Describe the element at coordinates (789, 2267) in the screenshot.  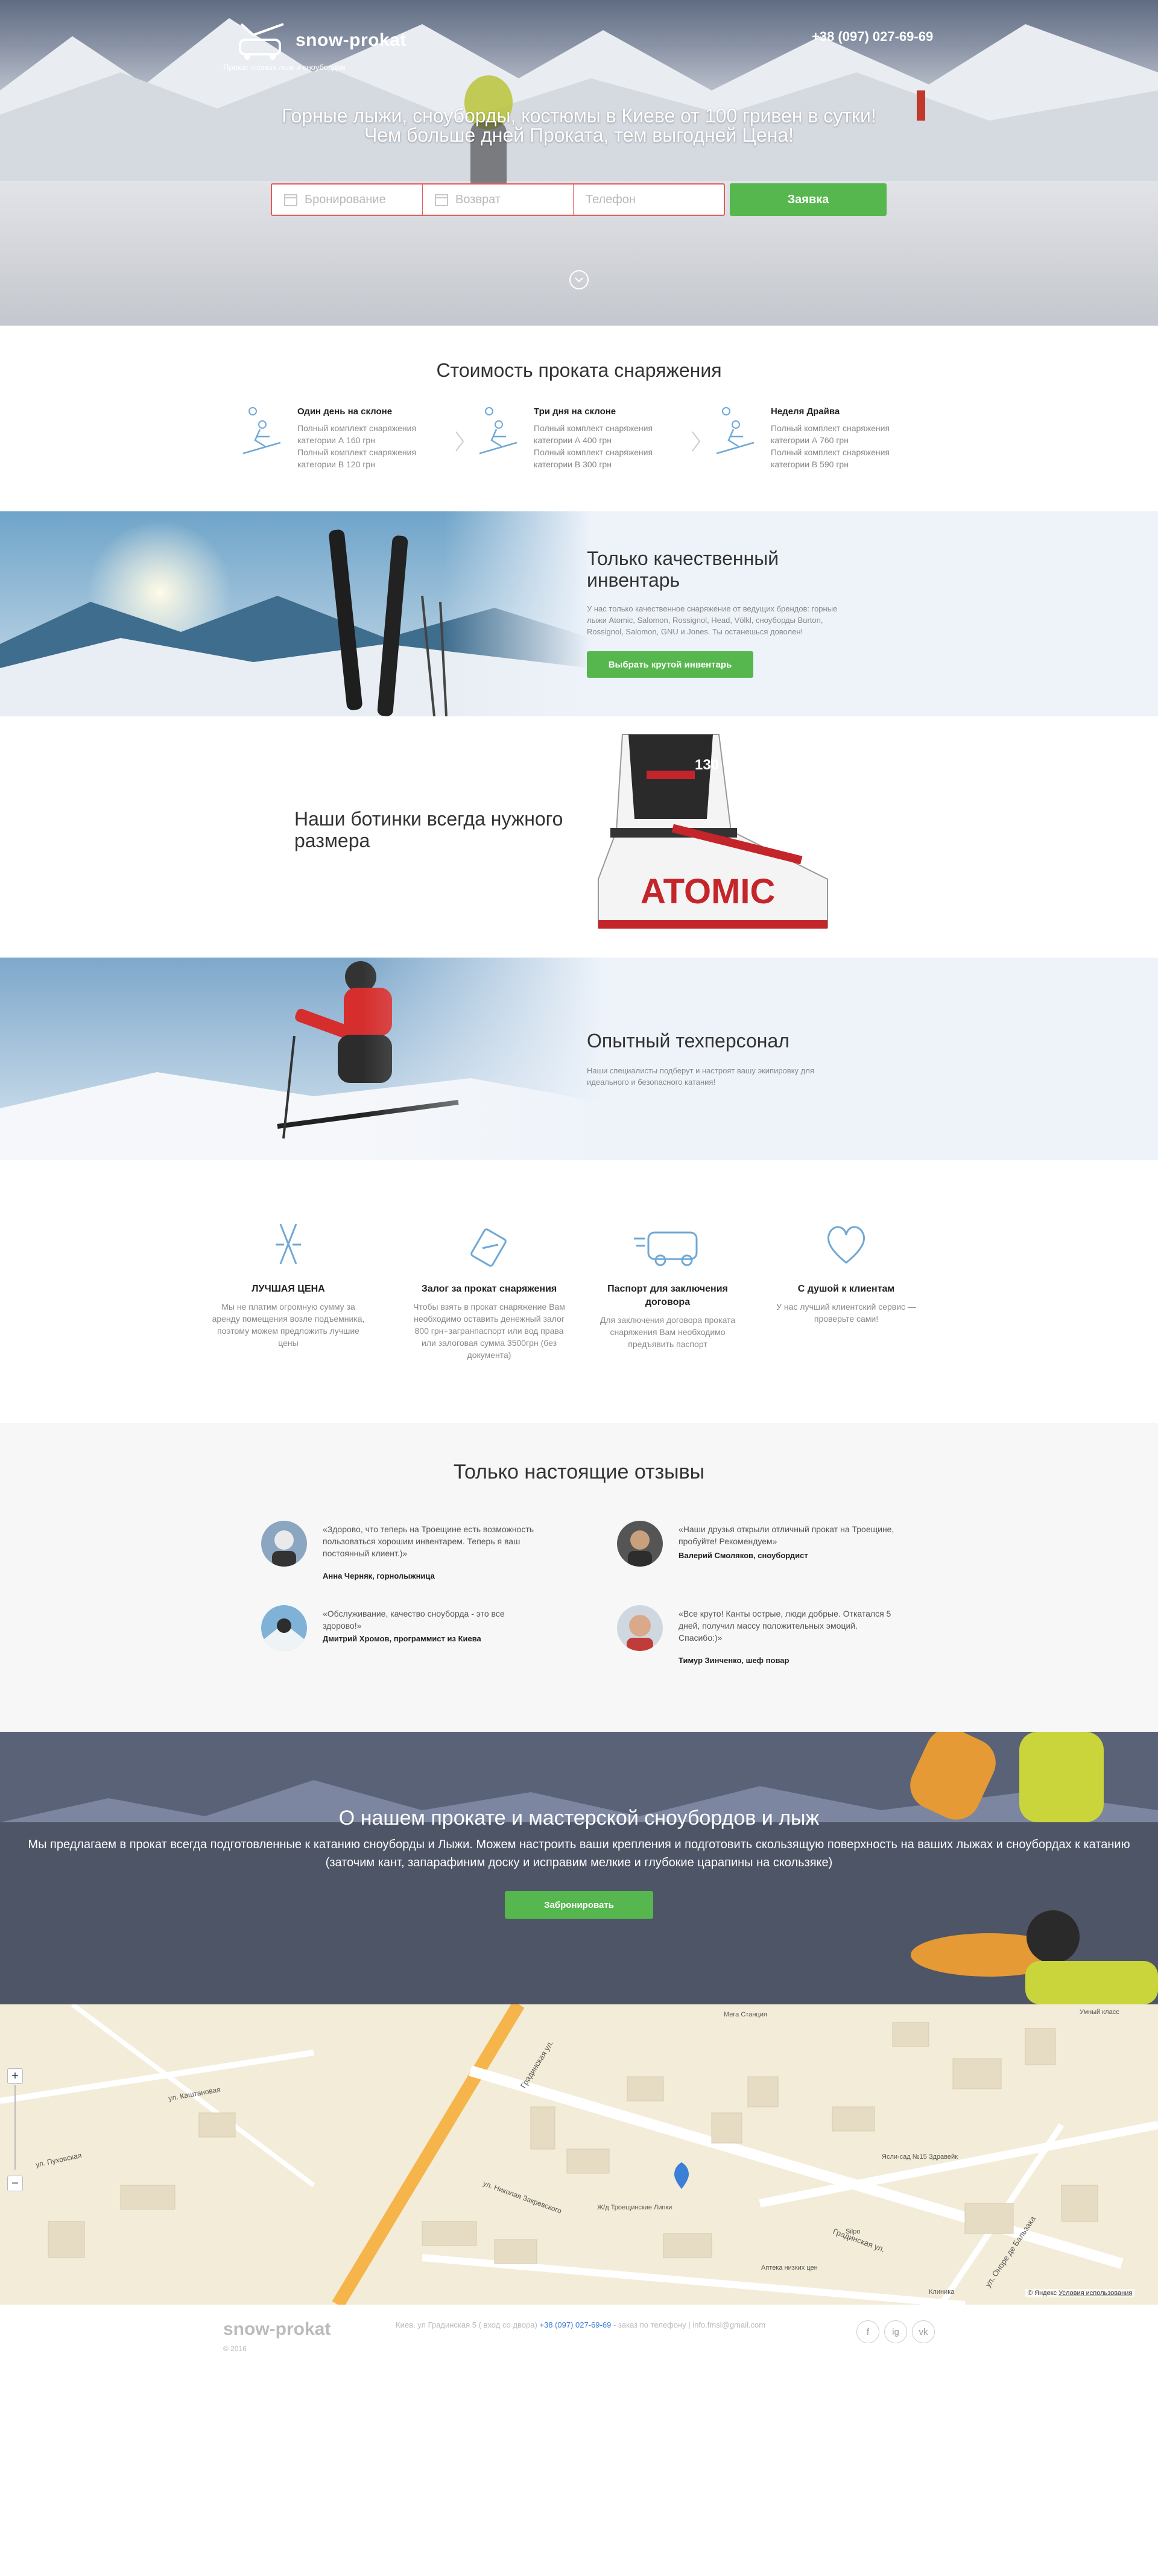
I see `map-poi-label: Аптека низких цен` at that location.